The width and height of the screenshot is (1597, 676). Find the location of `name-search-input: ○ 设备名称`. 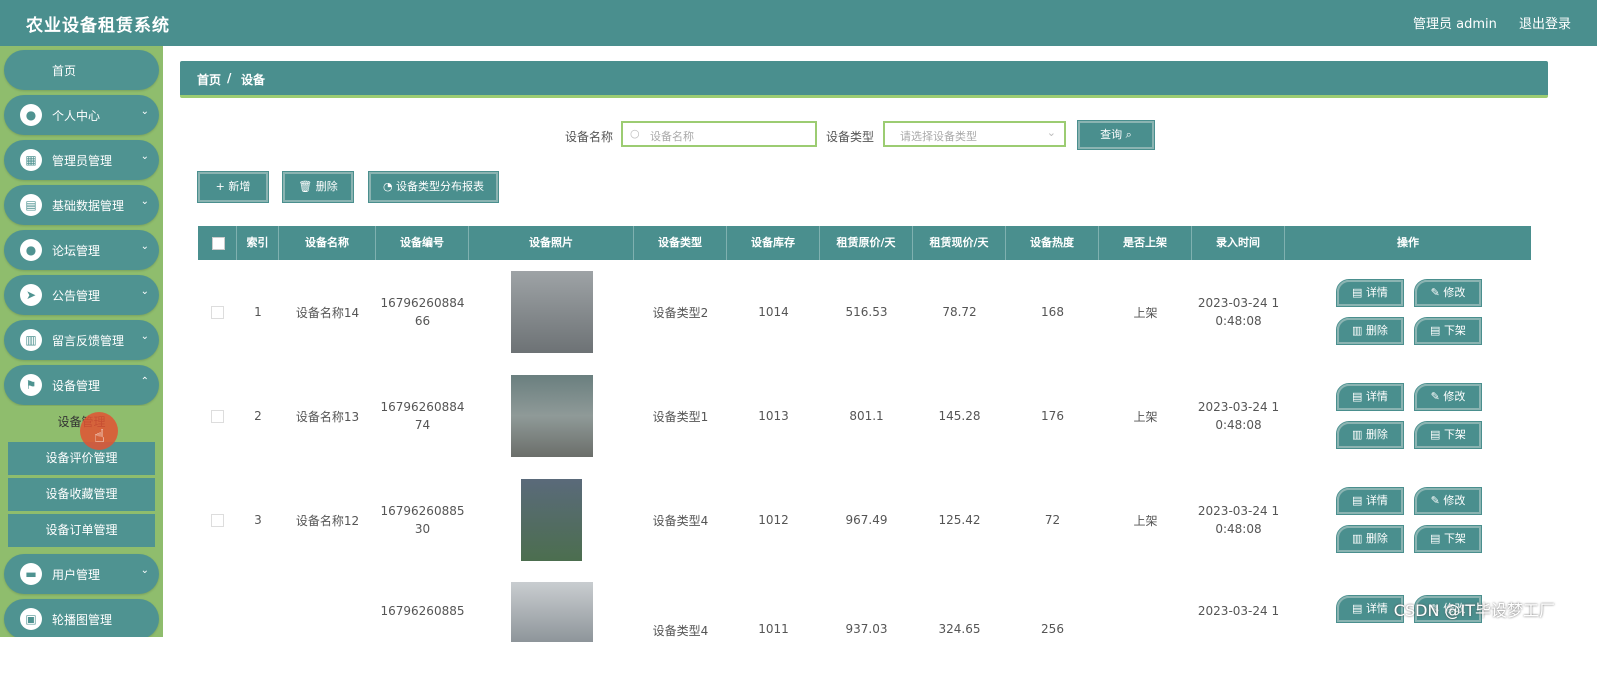

name-search-input: ○ 设备名称 is located at coordinates (719, 134).